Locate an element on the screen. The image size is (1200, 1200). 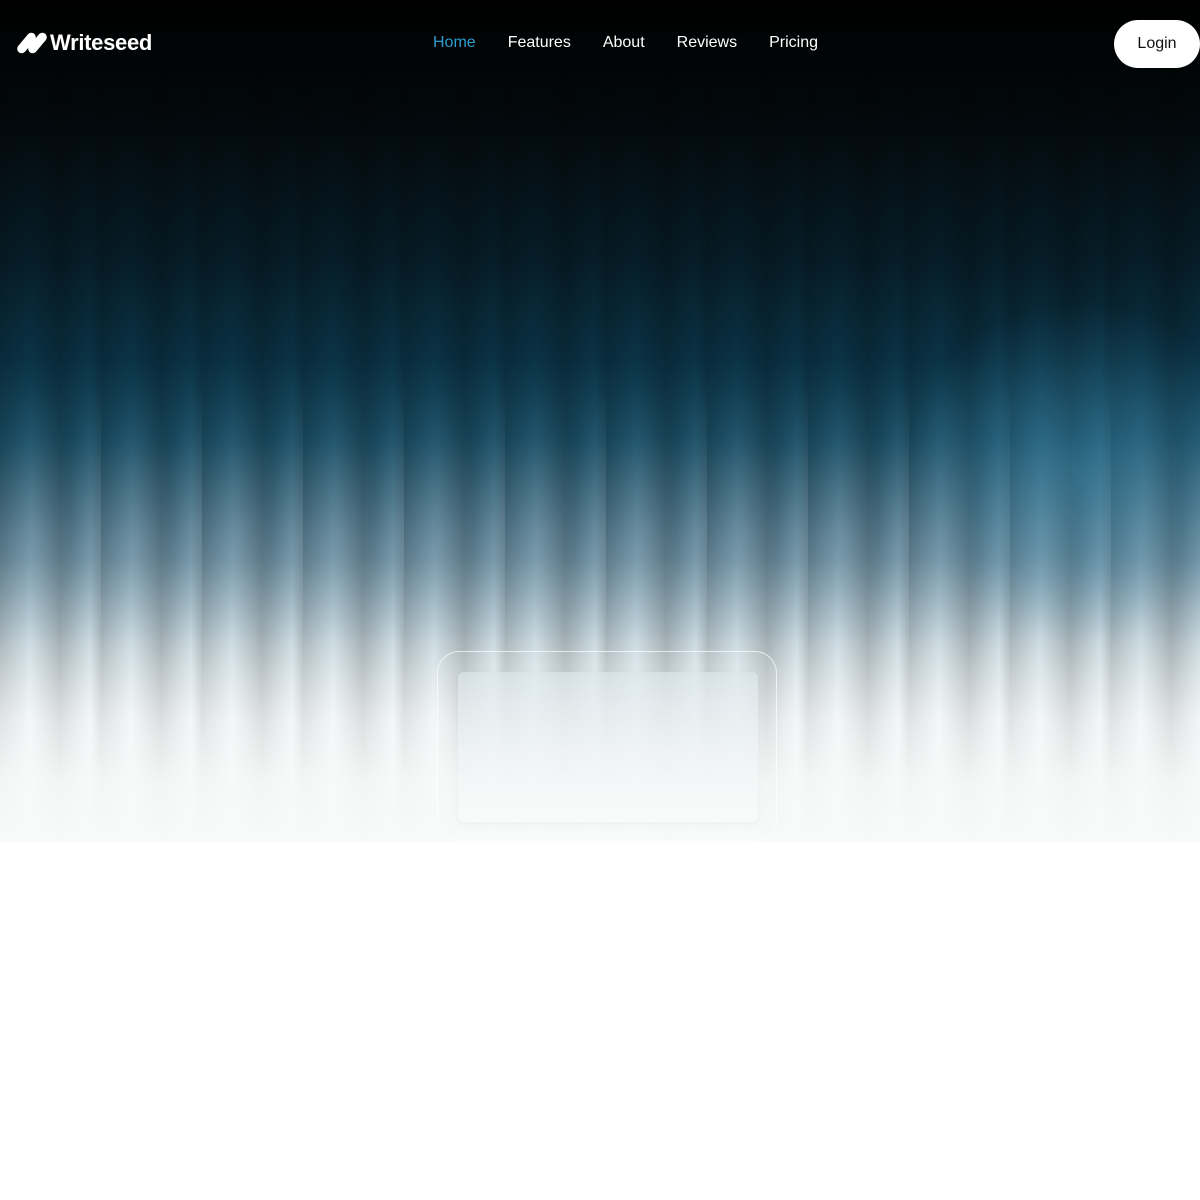
nav-link-about: About is located at coordinates (624, 43).